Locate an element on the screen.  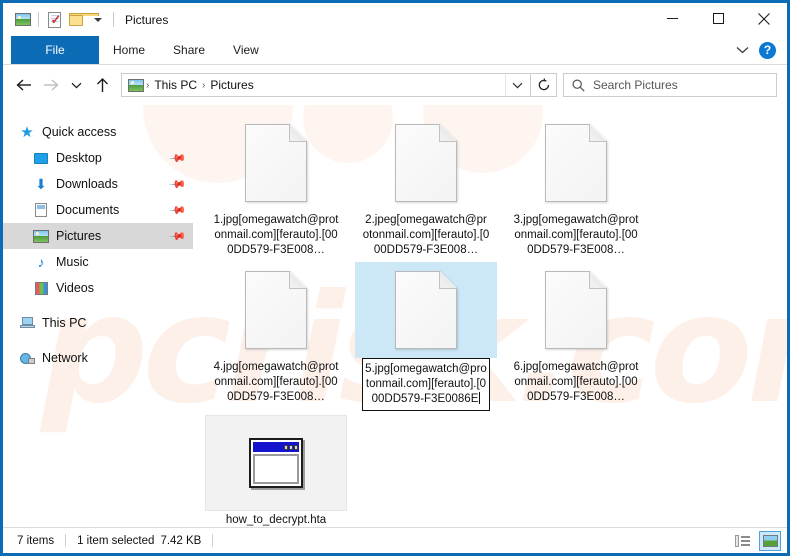
address-pictures-icon is located at coordinates (136, 85).